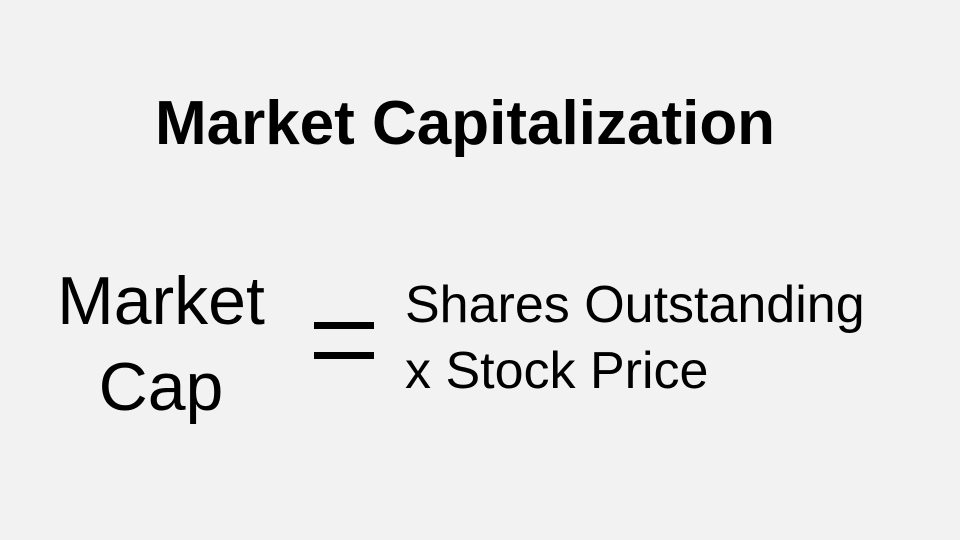 This screenshot has width=960, height=540. What do you see at coordinates (465, 123) in the screenshot?
I see `slide-title: Market Capitalization` at bounding box center [465, 123].